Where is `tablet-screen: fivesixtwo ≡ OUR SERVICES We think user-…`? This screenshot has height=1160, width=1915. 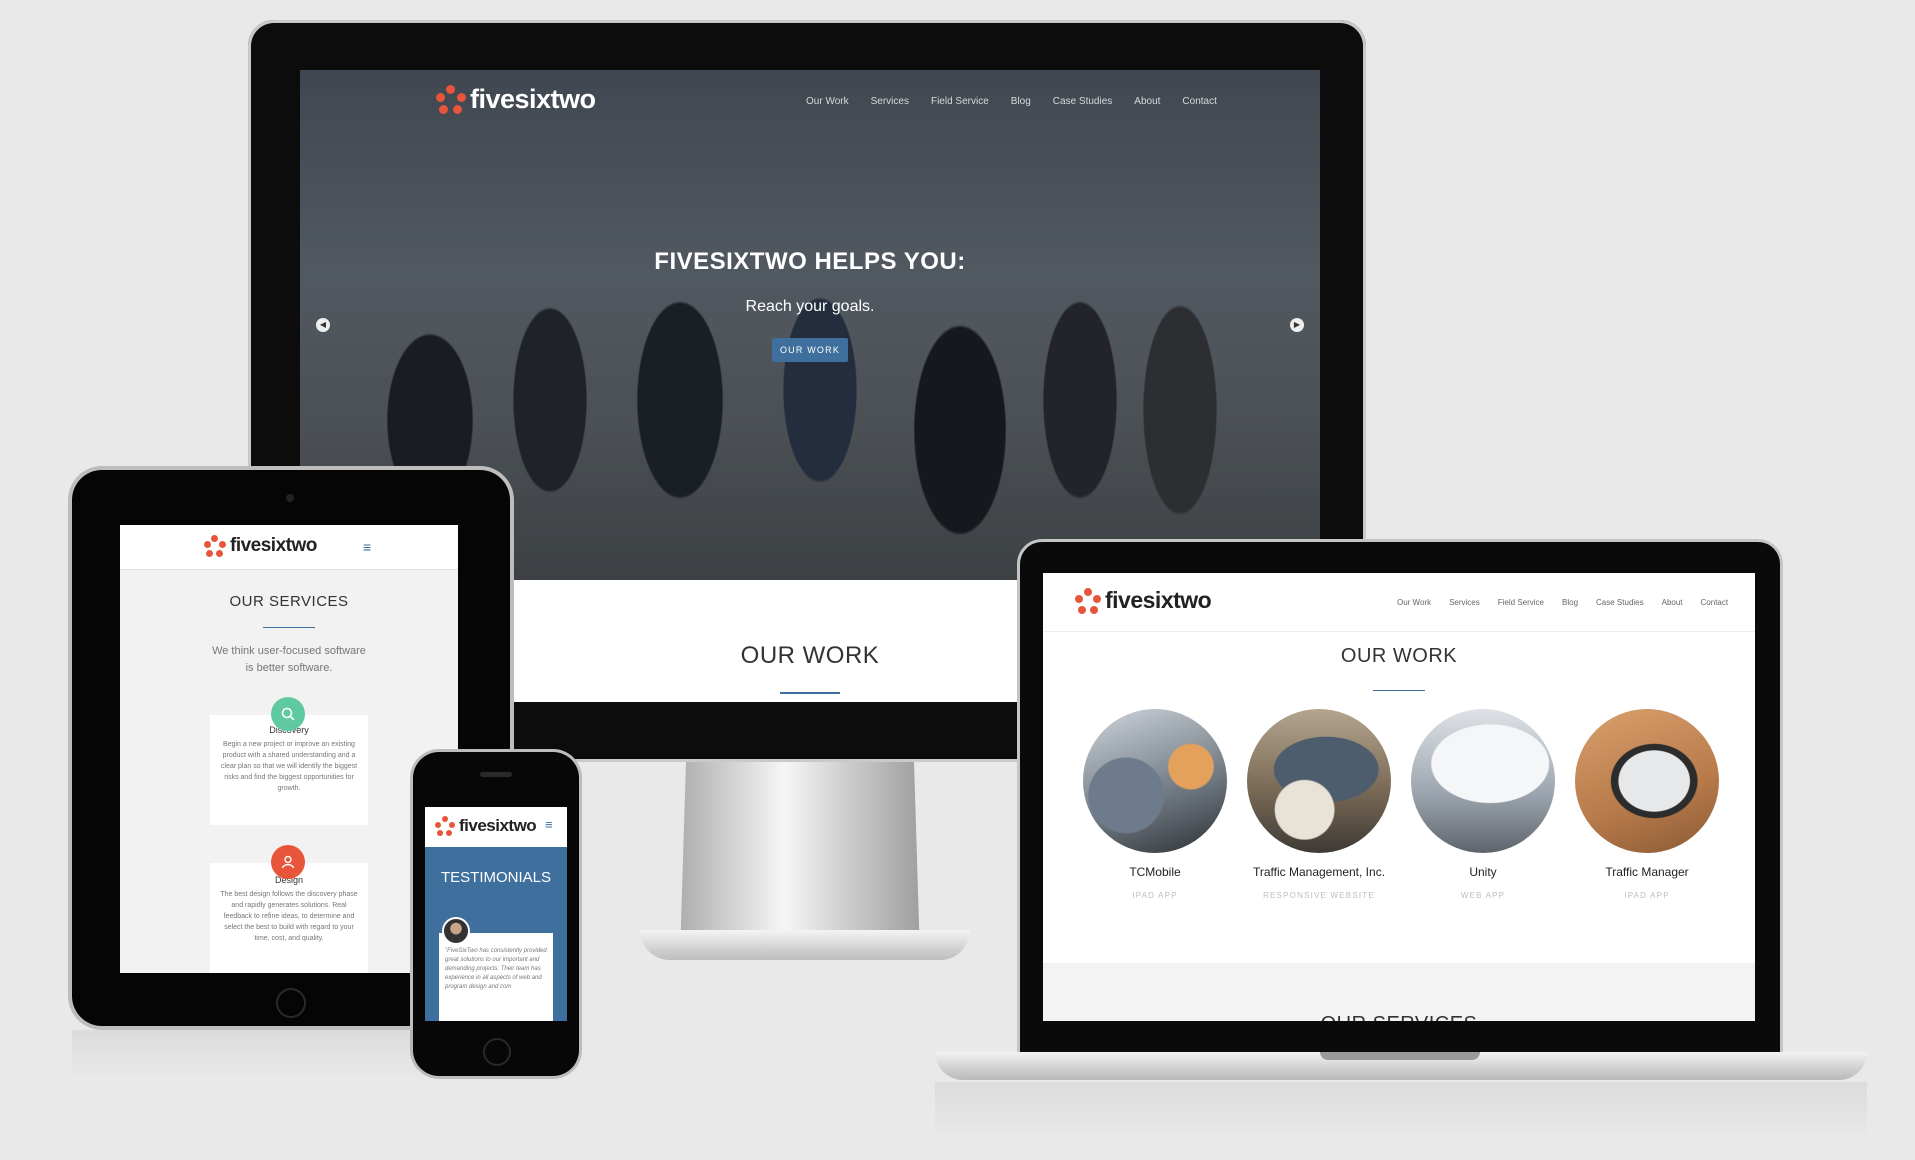 tablet-screen: fivesixtwo ≡ OUR SERVICES We think user-… is located at coordinates (289, 749).